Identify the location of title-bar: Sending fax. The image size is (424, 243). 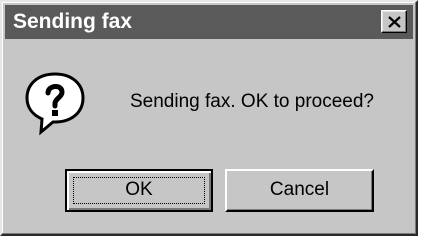
(209, 22).